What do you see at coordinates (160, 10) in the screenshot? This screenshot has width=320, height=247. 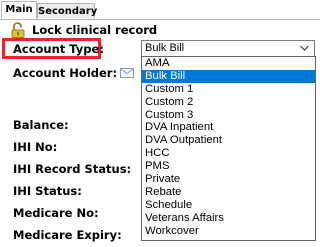 I see `tab-strip: Main Secondary` at bounding box center [160, 10].